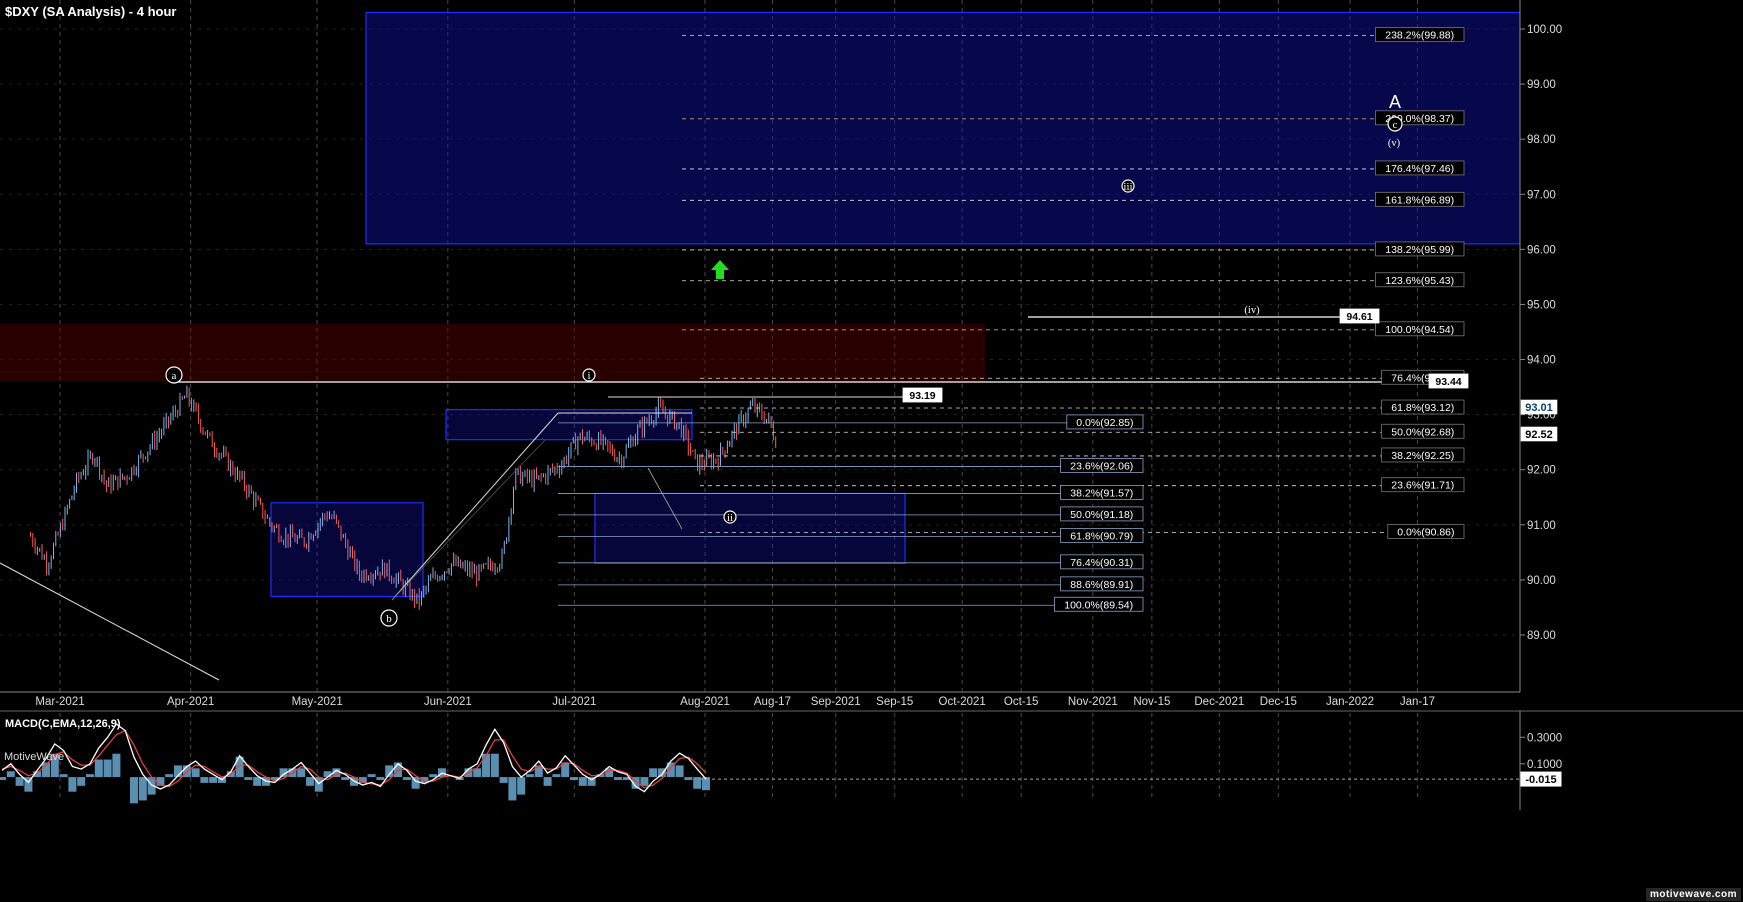 This screenshot has height=902, width=1743. Describe the element at coordinates (34, 757) in the screenshot. I see `watermark-motivewave: MotiveWave` at that location.